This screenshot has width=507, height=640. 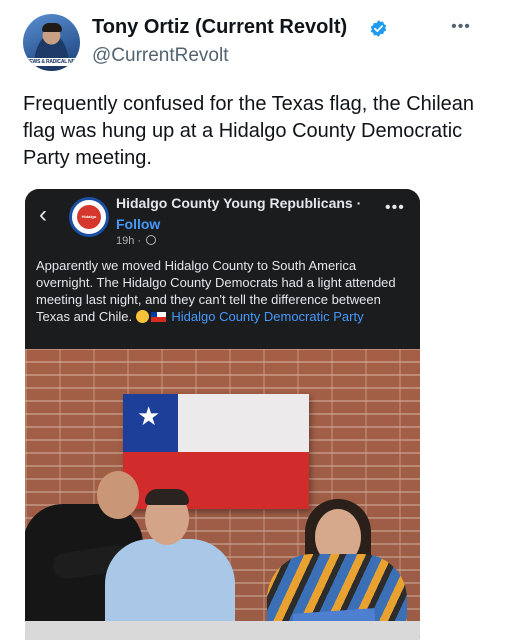 I want to click on verified-badge-icon, so click(x=378, y=28).